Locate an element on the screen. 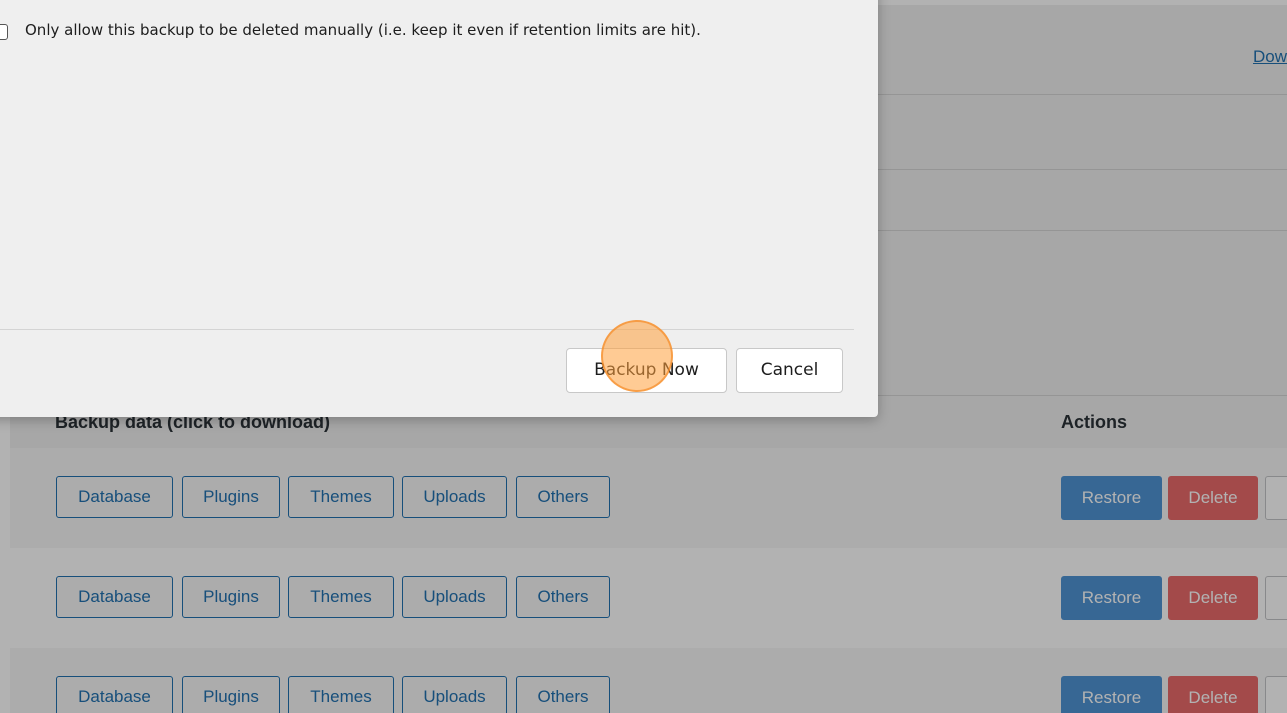 This screenshot has height=713, width=1287. backup-now-button: Backup Now is located at coordinates (646, 370).